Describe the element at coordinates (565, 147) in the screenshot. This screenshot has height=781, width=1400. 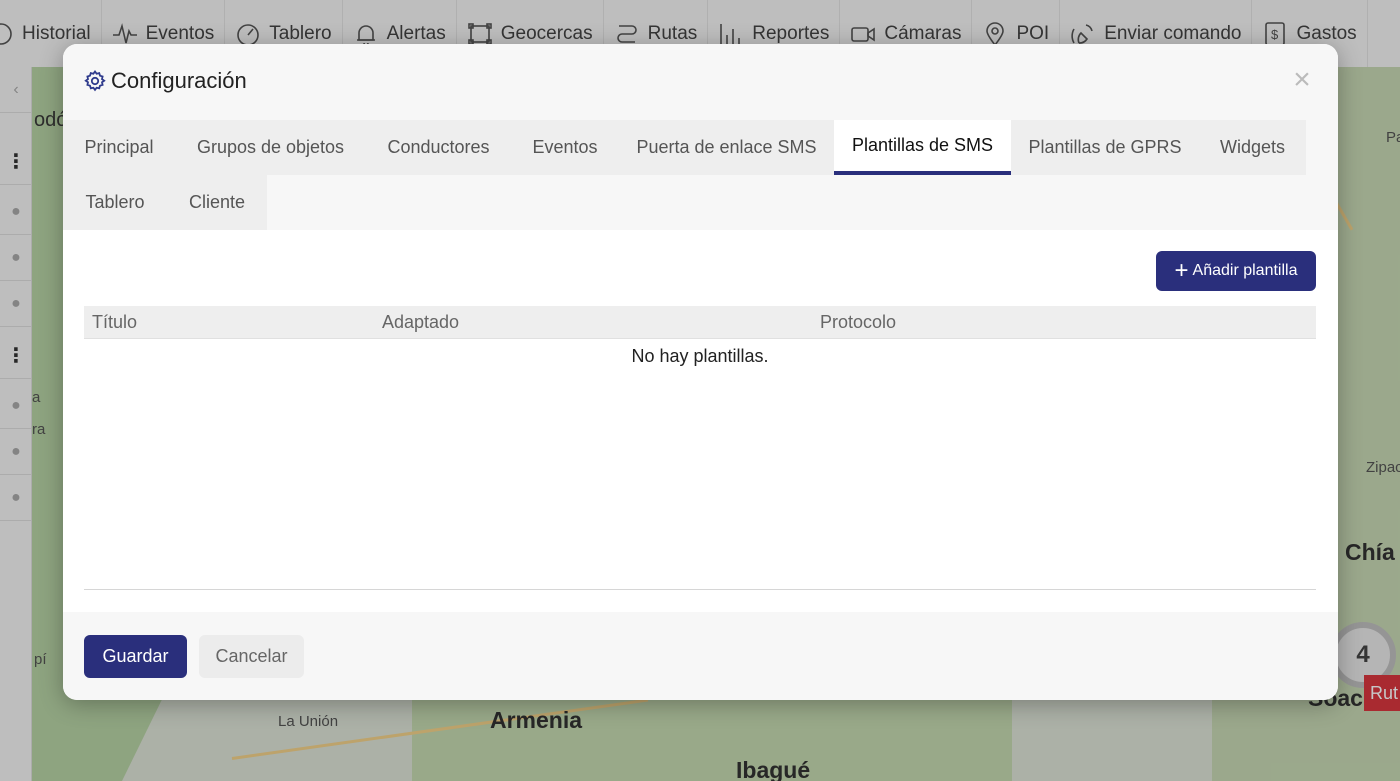
I see `tab-eventos: Eventos` at that location.